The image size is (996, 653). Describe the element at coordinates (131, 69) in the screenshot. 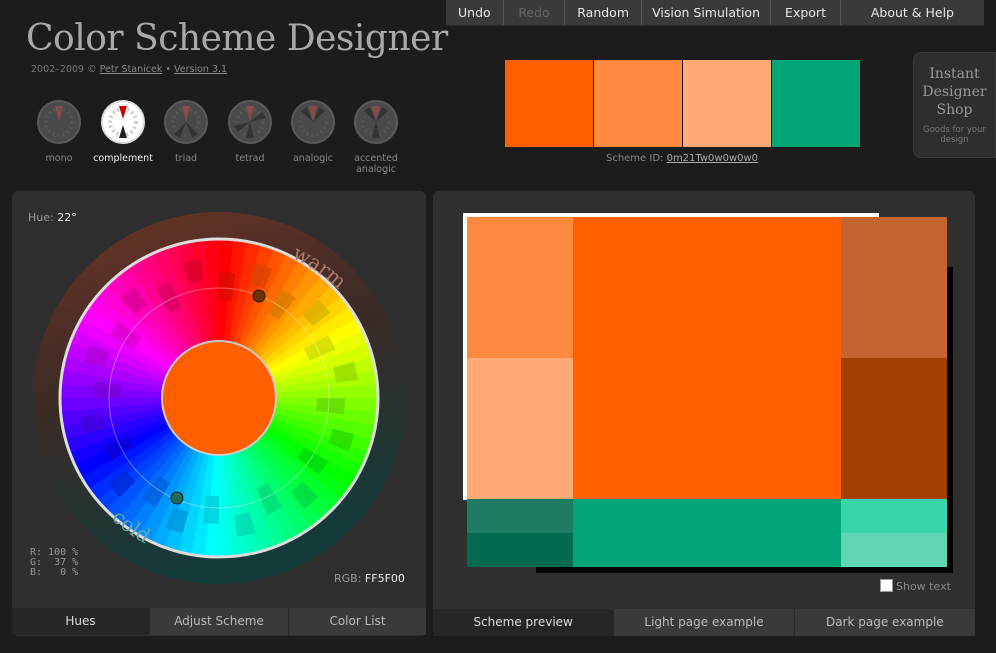

I see `author-link: Petr Stanicek` at that location.